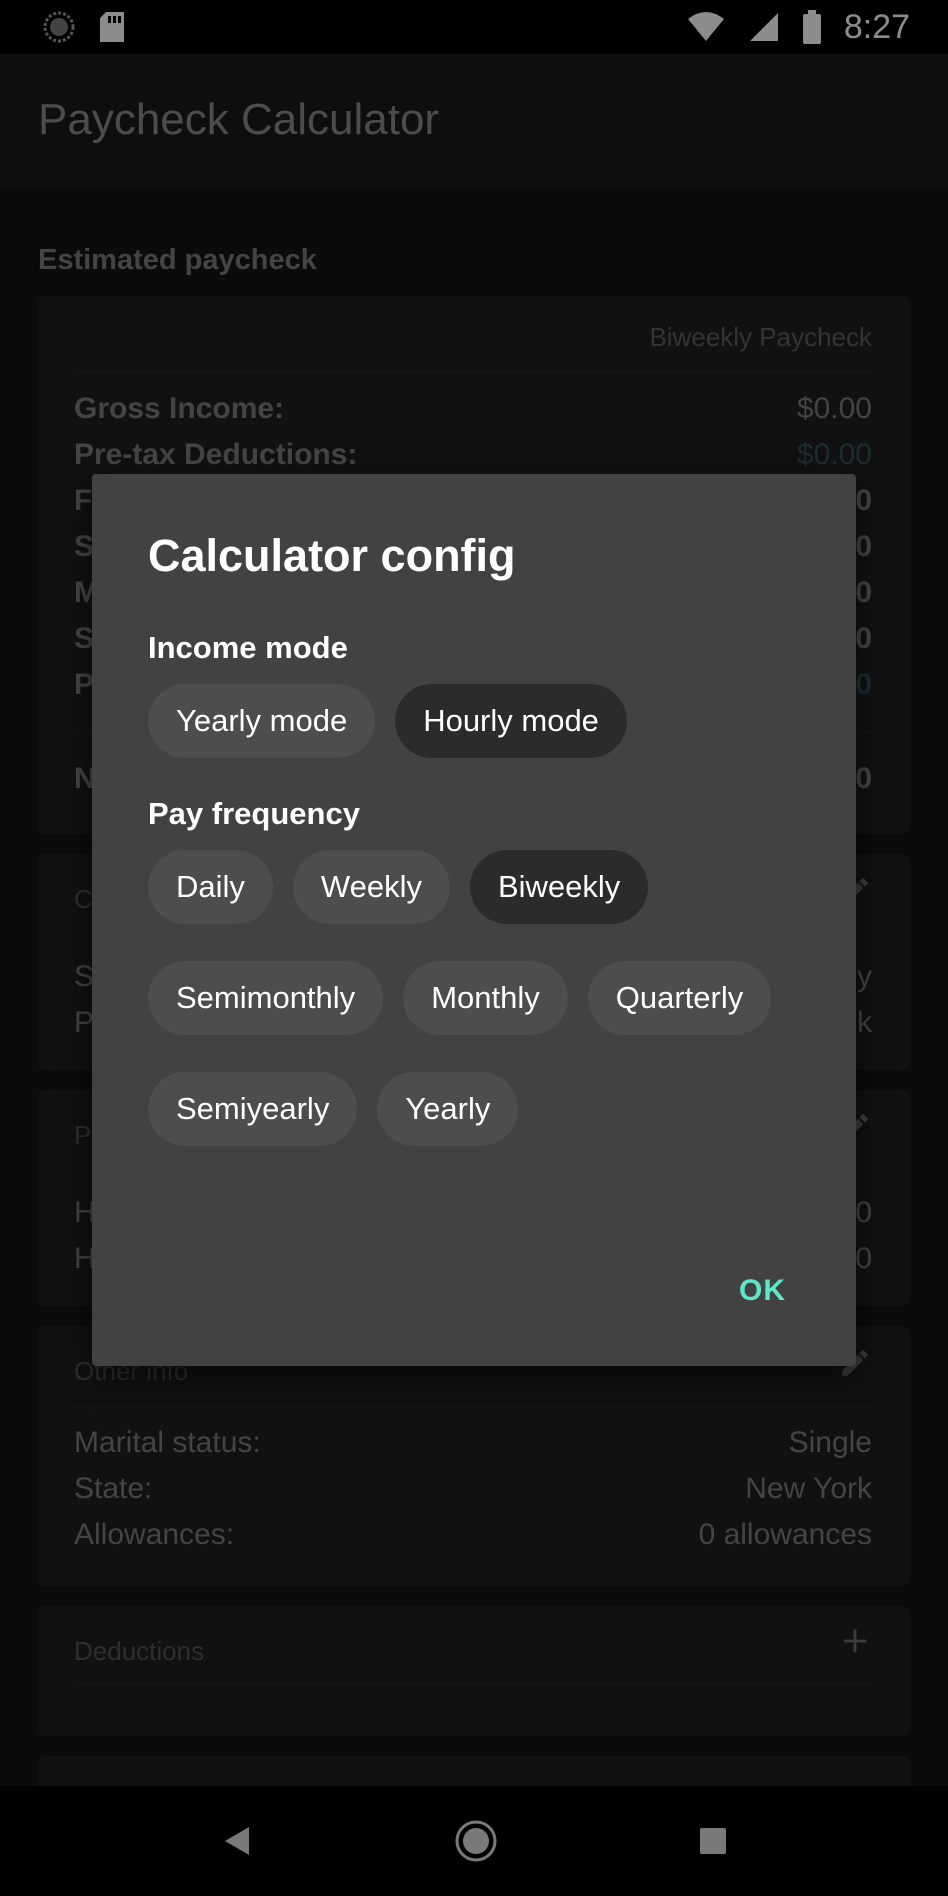 The image size is (948, 1896). What do you see at coordinates (262, 721) in the screenshot?
I see `yearly-mode-chip: Yearly mode` at bounding box center [262, 721].